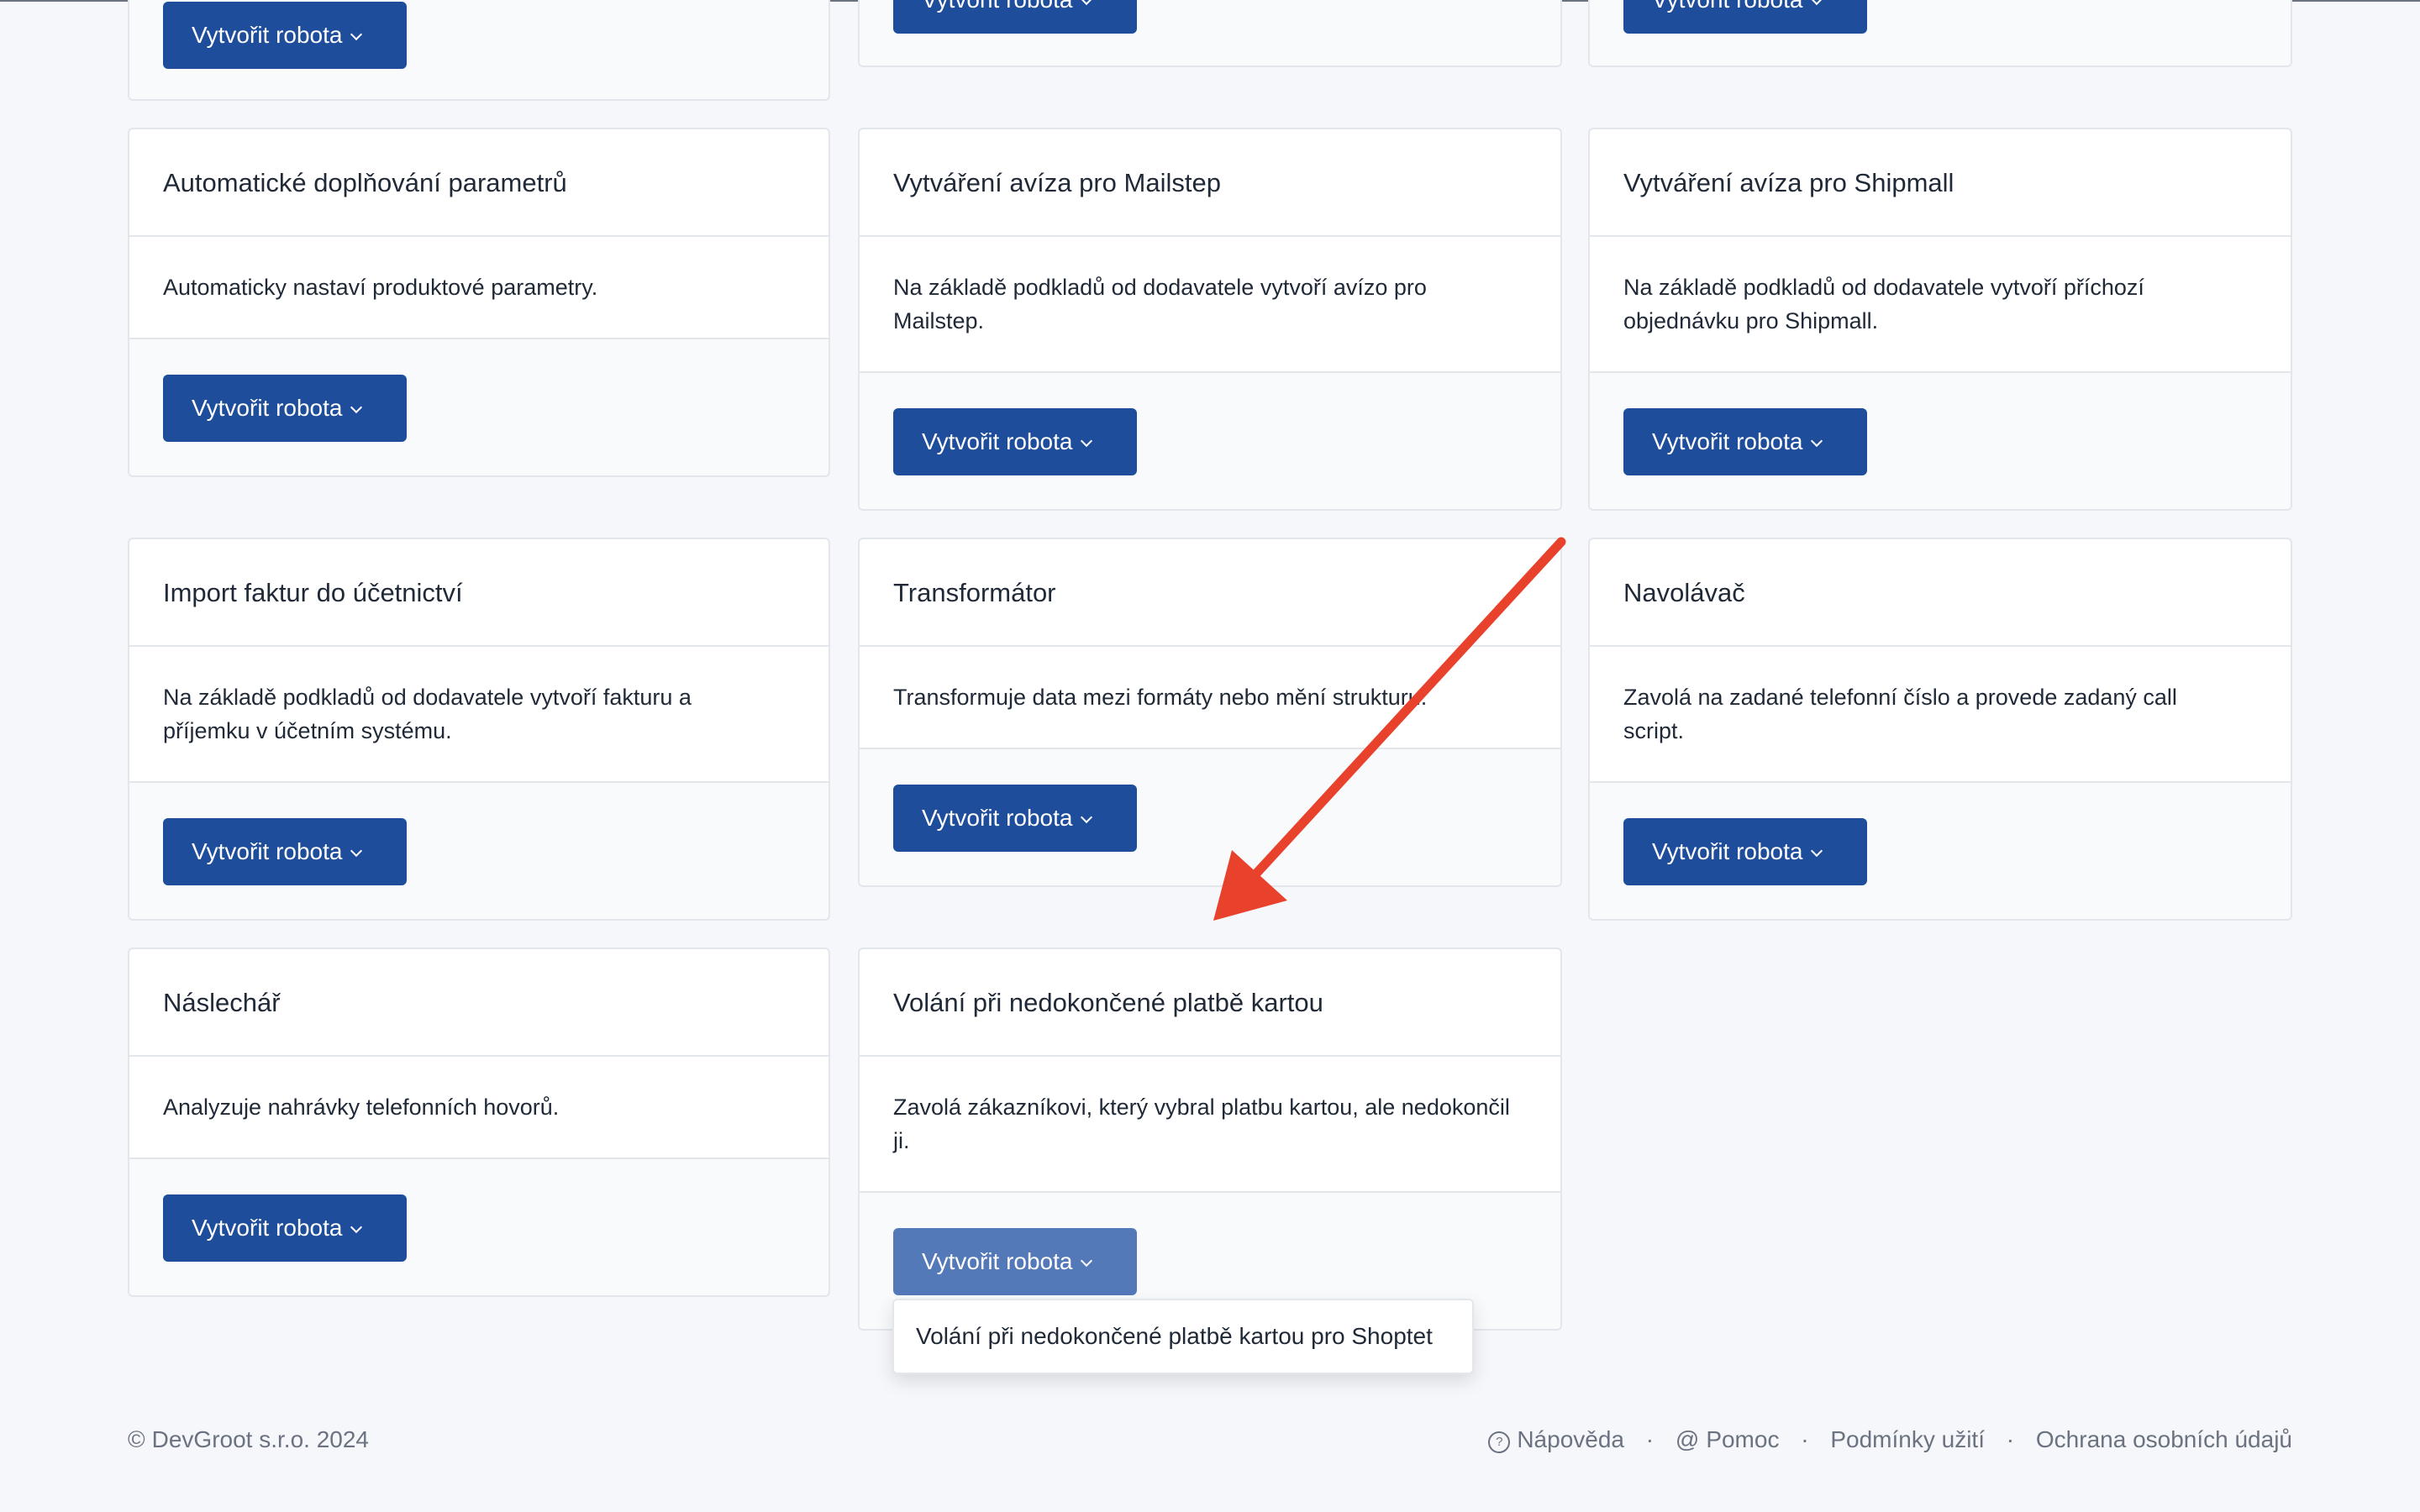 This screenshot has width=2420, height=1512. I want to click on footer-link-privacy: Ochrana osobních údajů, so click(2164, 1439).